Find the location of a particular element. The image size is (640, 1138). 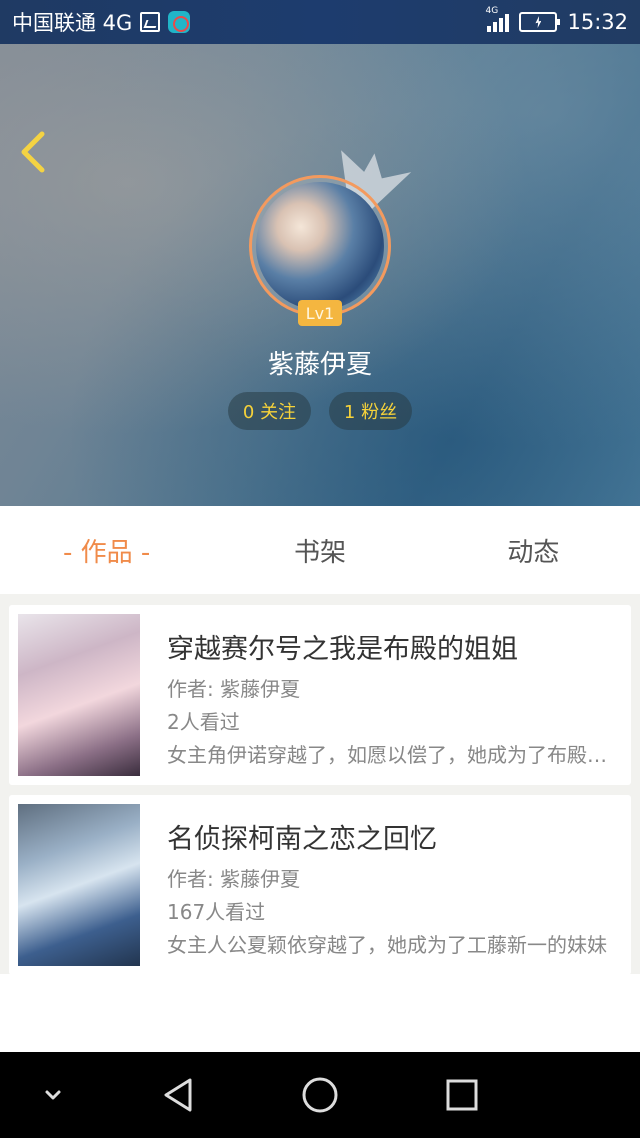

back-arrow-icon is located at coordinates (34, 152).